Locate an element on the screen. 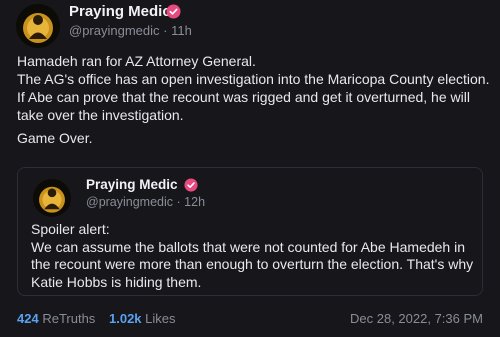  quoted-author-avatar is located at coordinates (52, 198).